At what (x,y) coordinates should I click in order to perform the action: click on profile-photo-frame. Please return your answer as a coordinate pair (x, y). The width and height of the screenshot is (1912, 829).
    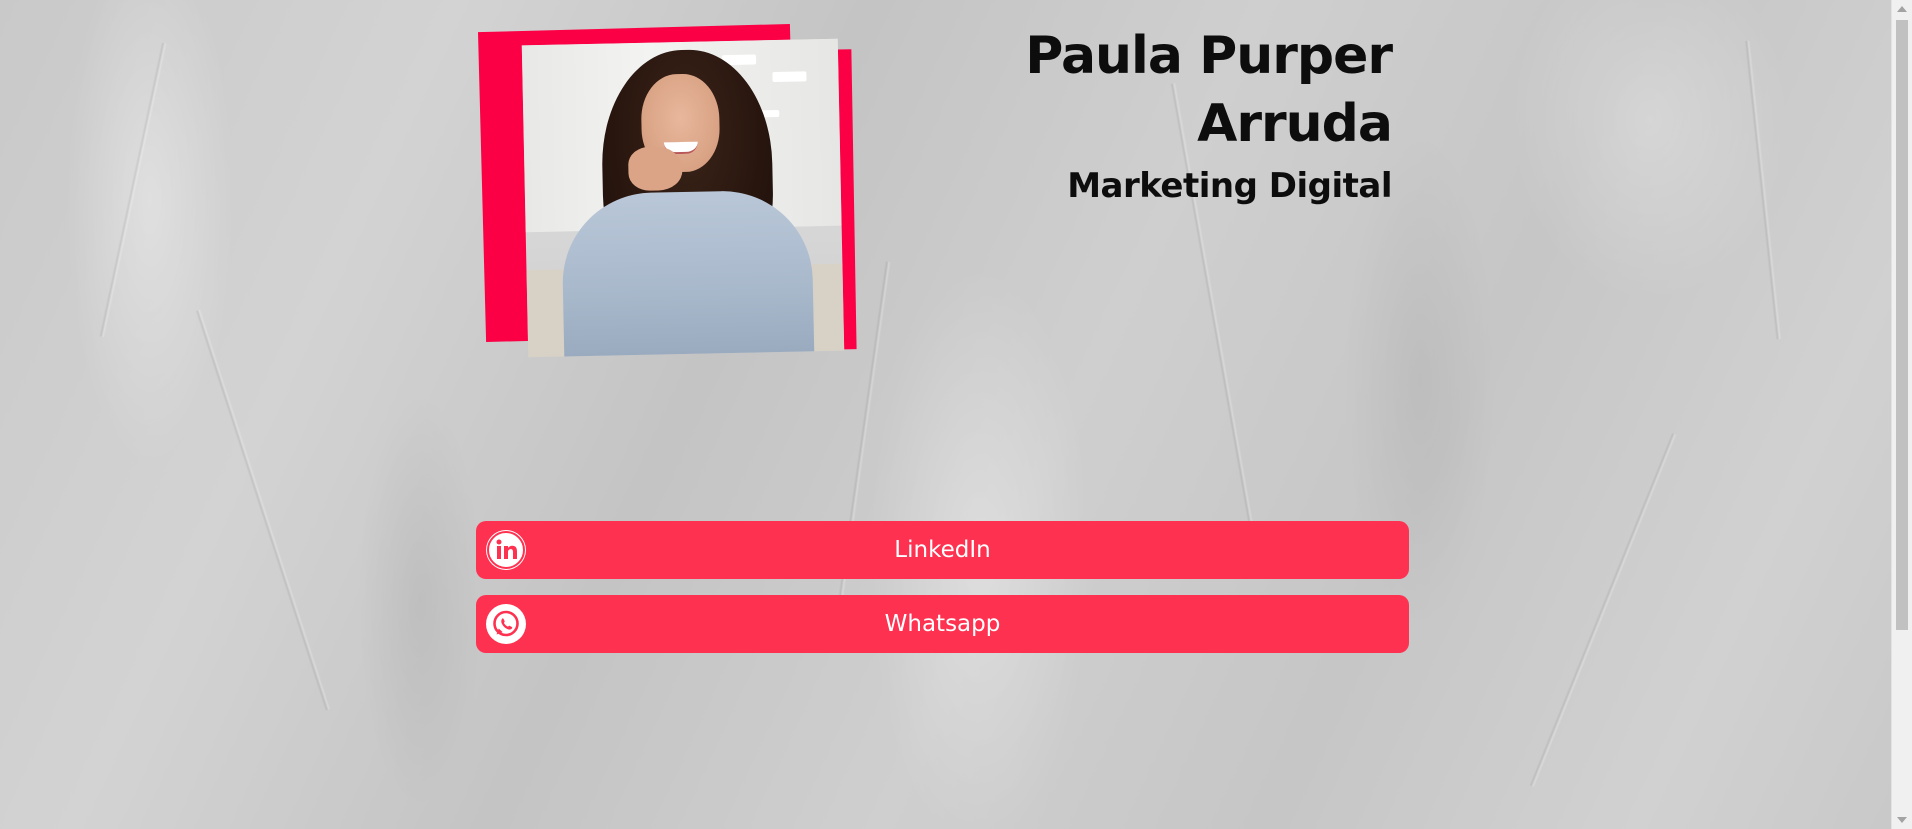
    Looking at the image, I should click on (666, 190).